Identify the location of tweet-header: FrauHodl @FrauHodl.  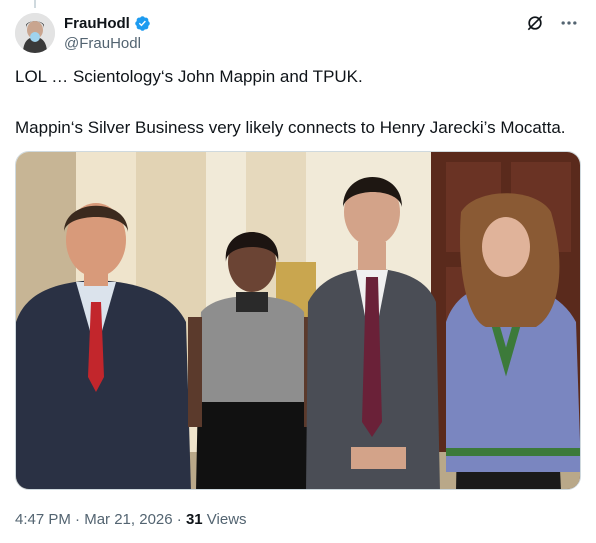
(300, 33).